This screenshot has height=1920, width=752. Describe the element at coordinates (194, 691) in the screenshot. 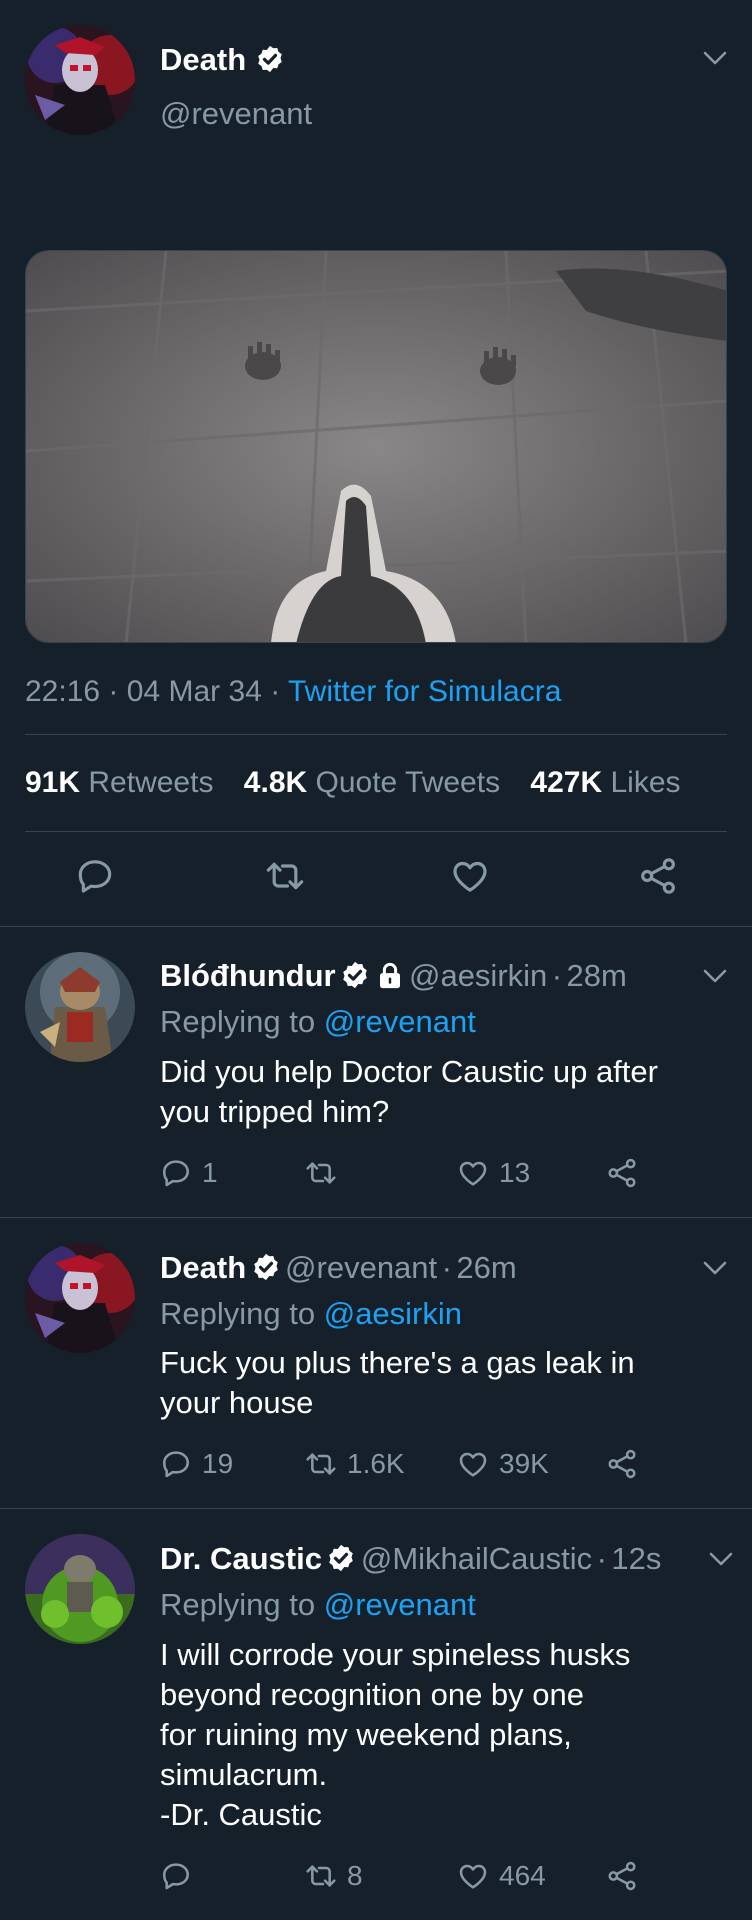

I see `tweet-date: 04 Mar 34` at that location.